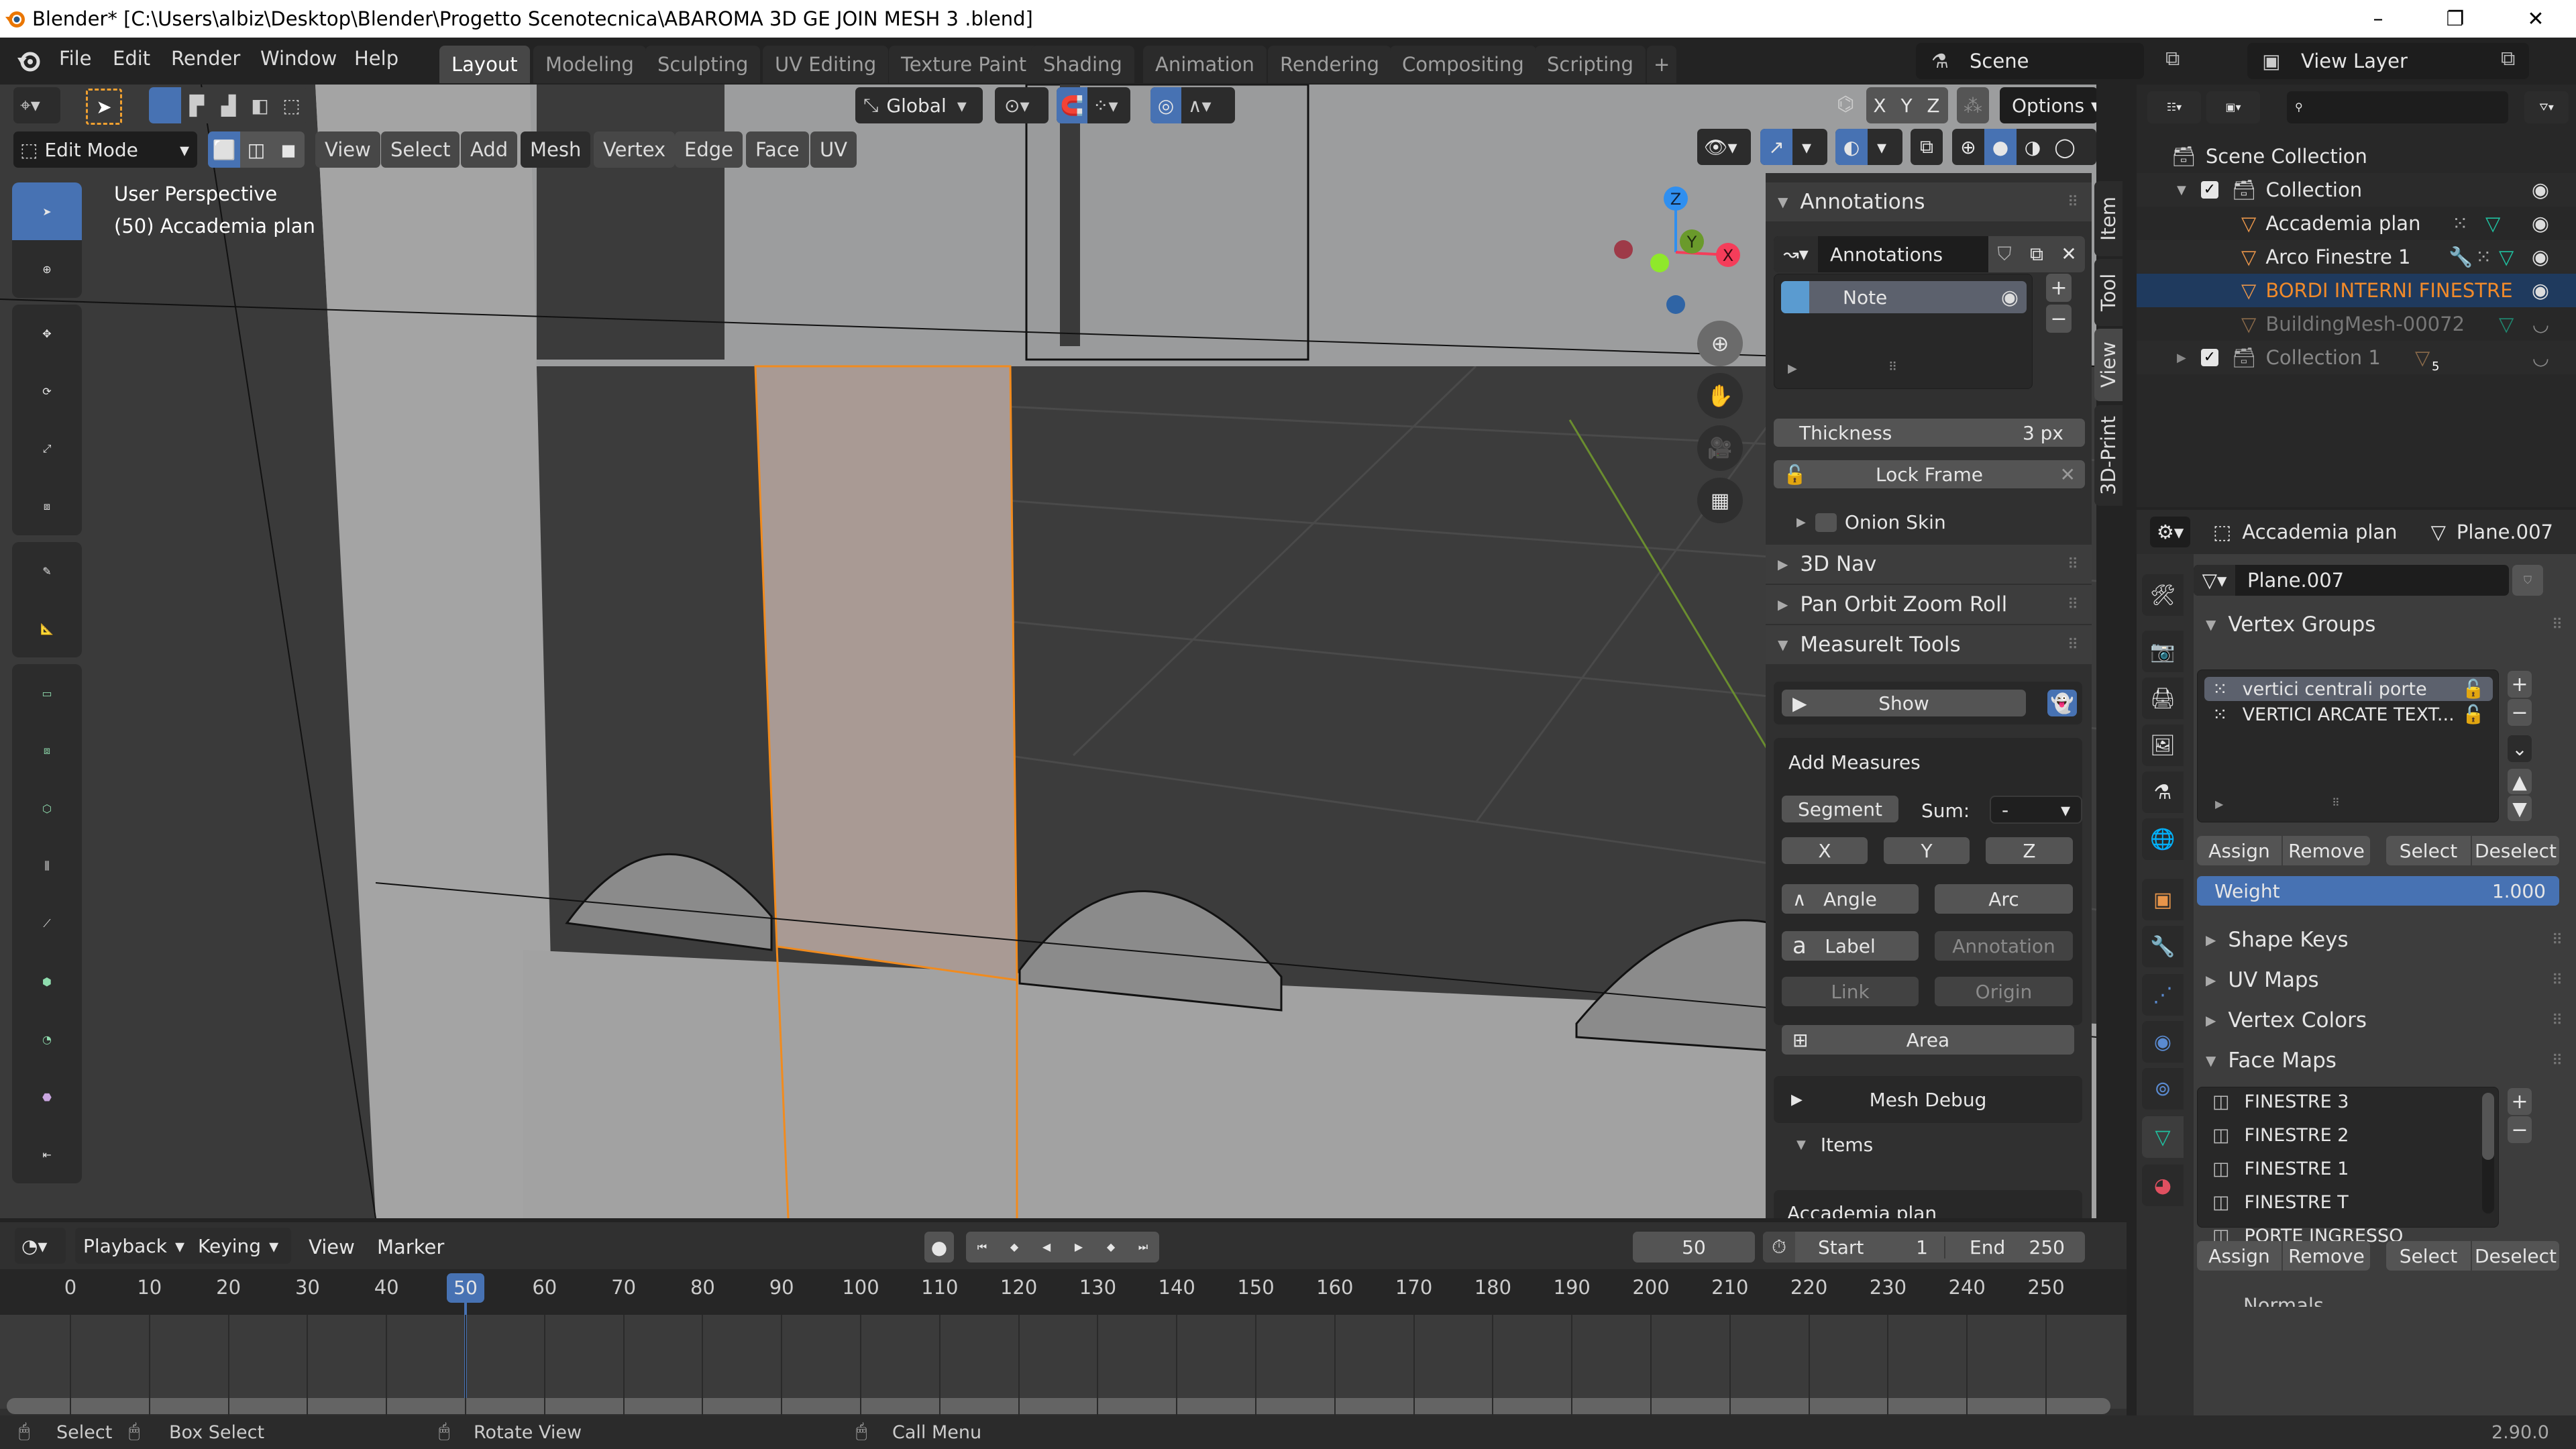 This screenshot has height=1449, width=2576. What do you see at coordinates (2004, 946) in the screenshot?
I see `annotation-button: Annotation` at bounding box center [2004, 946].